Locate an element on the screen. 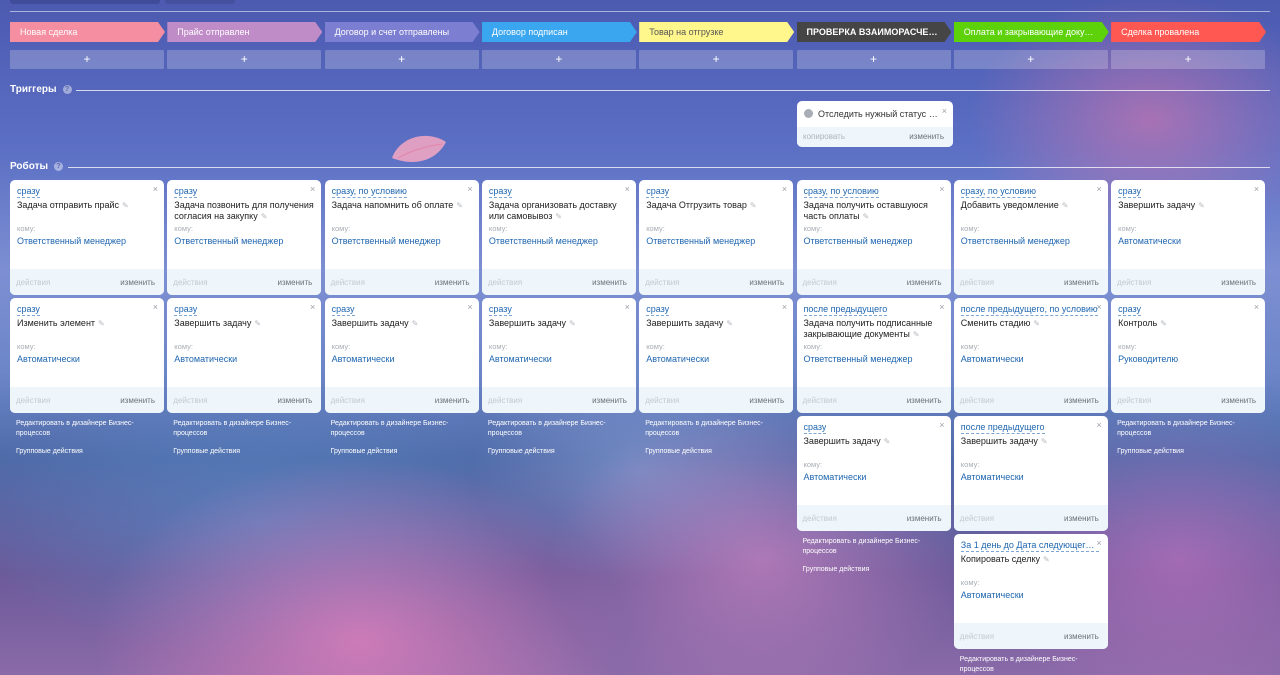 Image resolution: width=1280 pixels, height=675 pixels. stage-5: Товар на отгрузке is located at coordinates (716, 32).